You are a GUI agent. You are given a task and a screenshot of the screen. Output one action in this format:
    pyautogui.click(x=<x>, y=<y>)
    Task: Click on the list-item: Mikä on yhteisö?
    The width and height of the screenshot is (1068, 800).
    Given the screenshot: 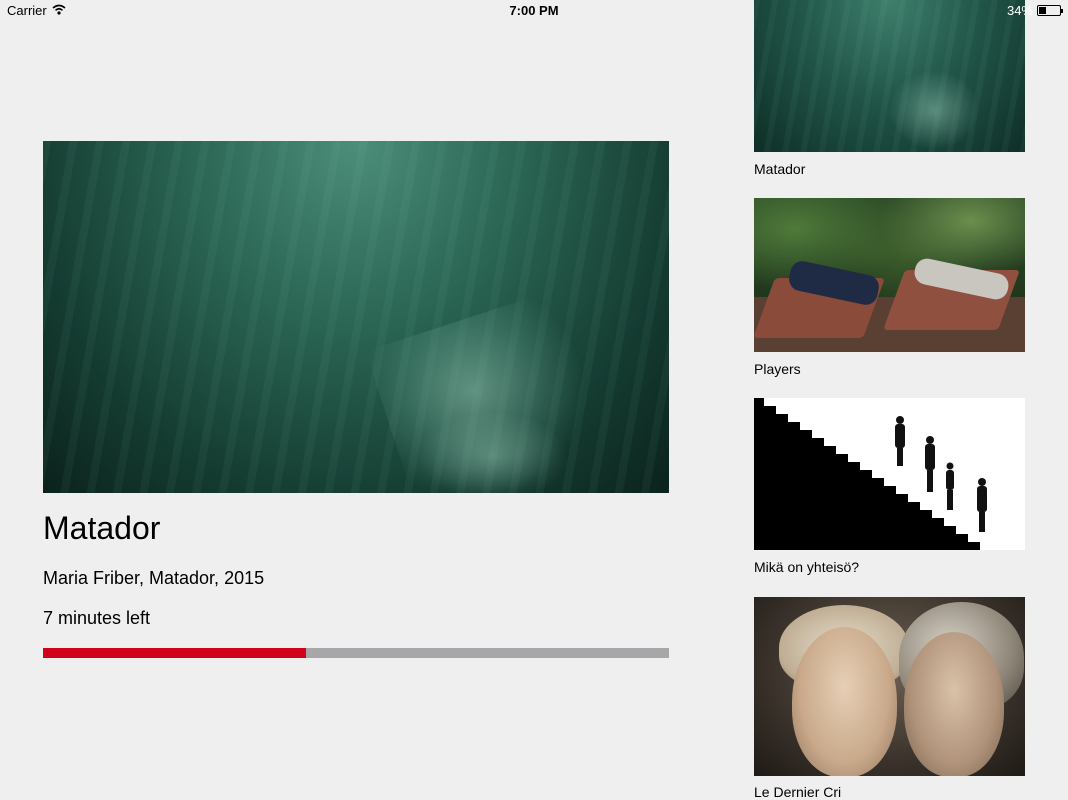 What is the action you would take?
    pyautogui.click(x=889, y=489)
    